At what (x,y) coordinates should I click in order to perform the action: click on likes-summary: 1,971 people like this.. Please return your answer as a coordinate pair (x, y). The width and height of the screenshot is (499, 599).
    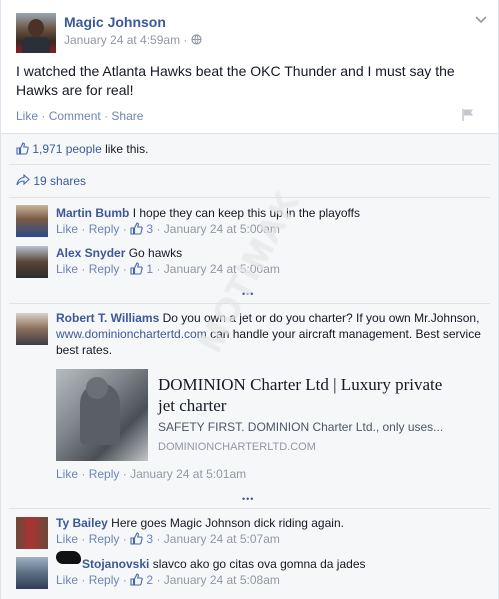
    Looking at the image, I should click on (82, 149).